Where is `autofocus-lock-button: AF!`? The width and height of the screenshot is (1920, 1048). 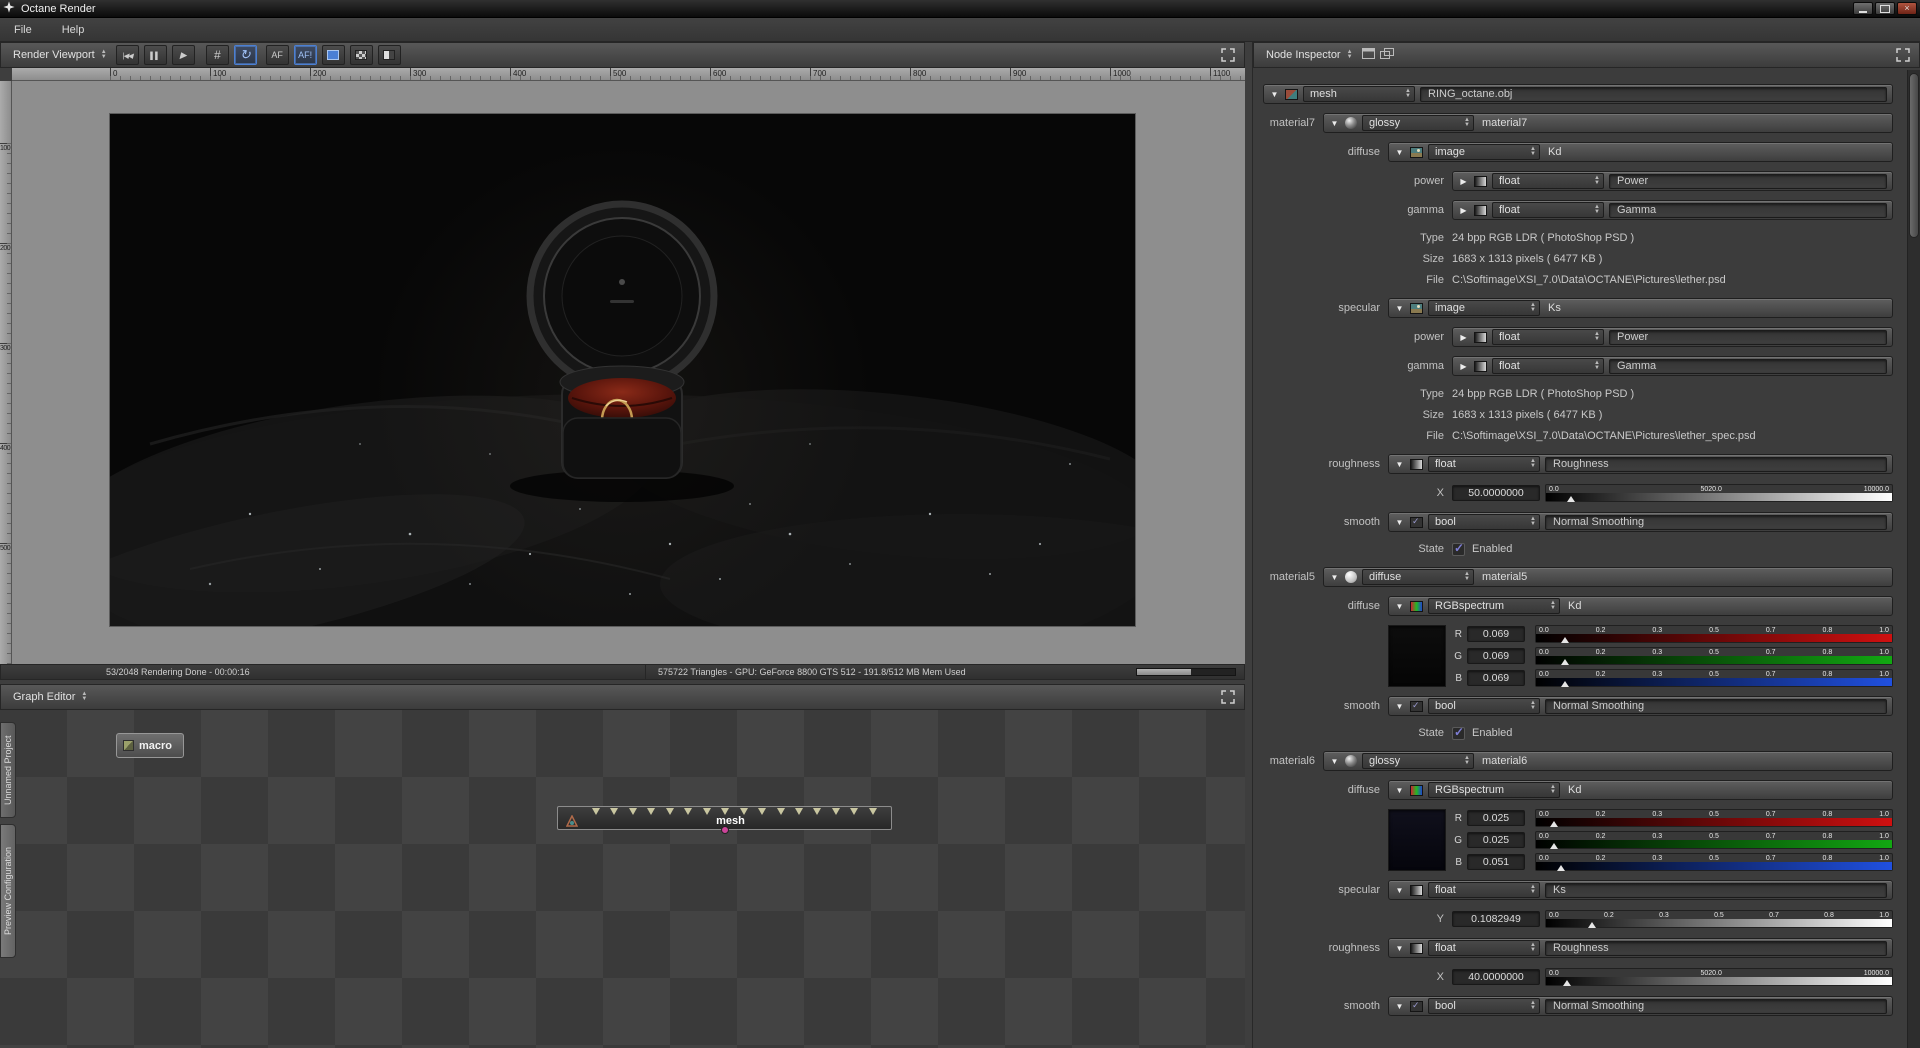
autofocus-lock-button: AF! is located at coordinates (305, 55).